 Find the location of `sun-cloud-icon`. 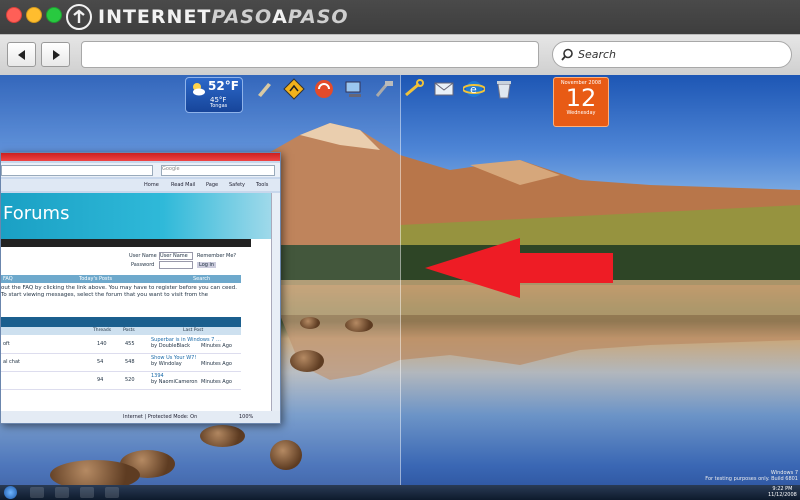

sun-cloud-icon is located at coordinates (199, 89).